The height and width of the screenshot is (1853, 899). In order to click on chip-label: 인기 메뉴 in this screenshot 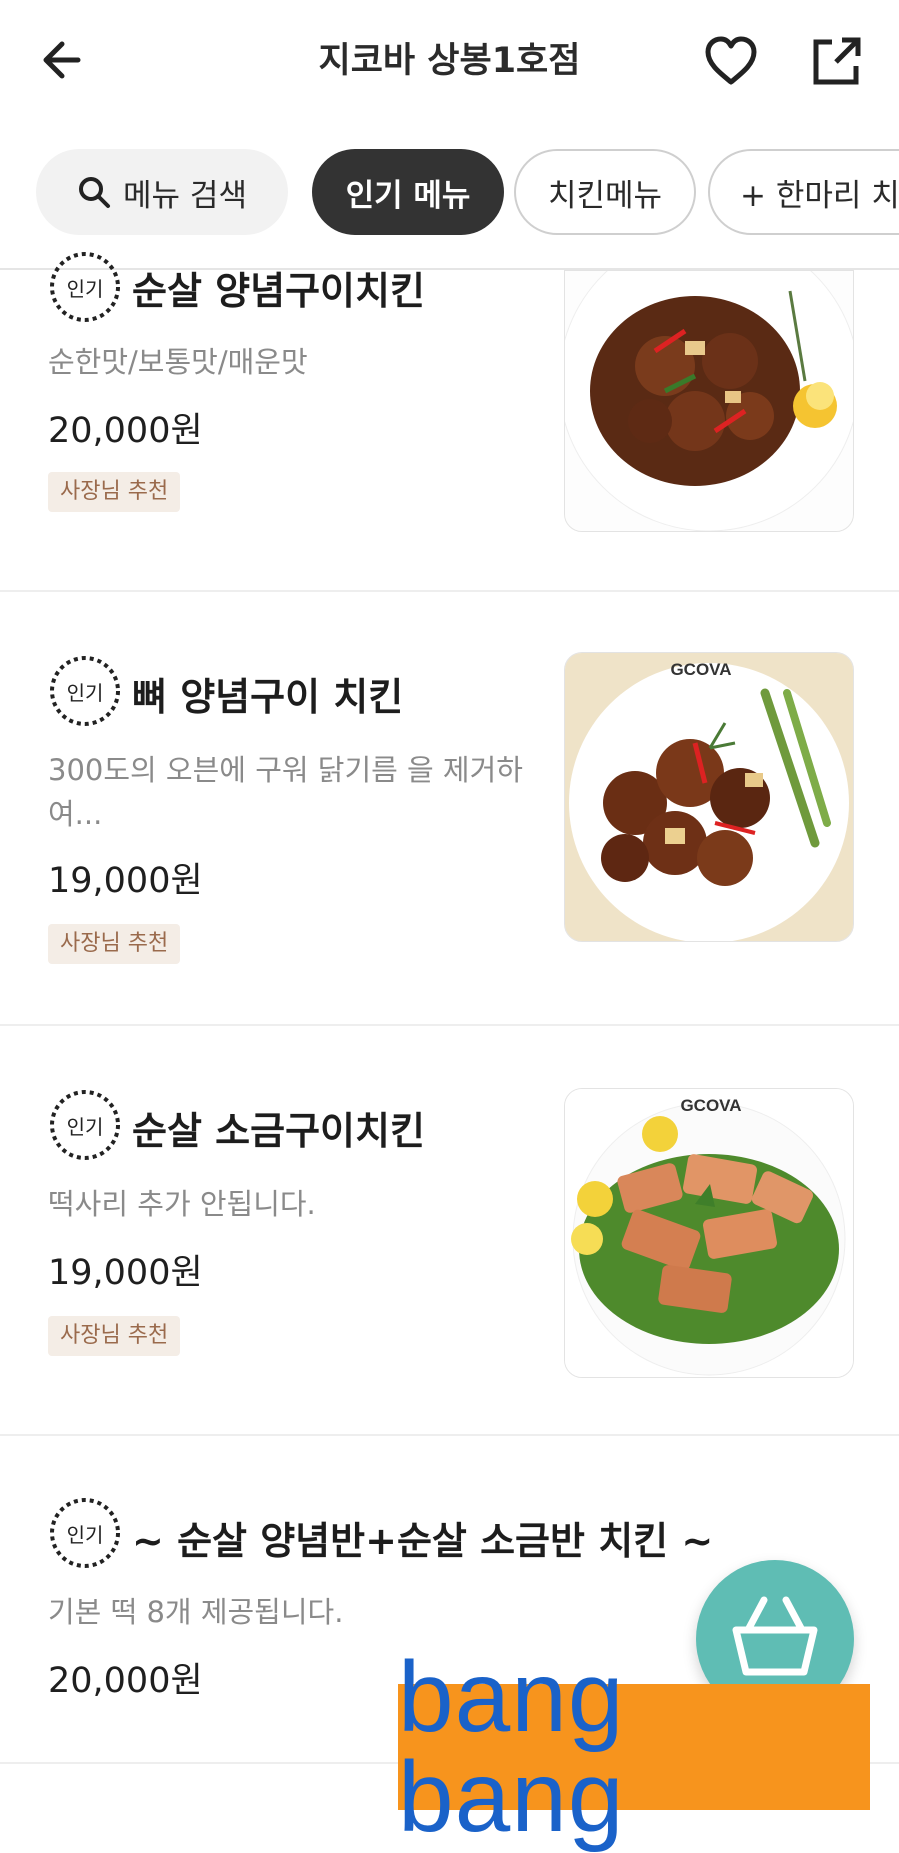, I will do `click(408, 195)`.